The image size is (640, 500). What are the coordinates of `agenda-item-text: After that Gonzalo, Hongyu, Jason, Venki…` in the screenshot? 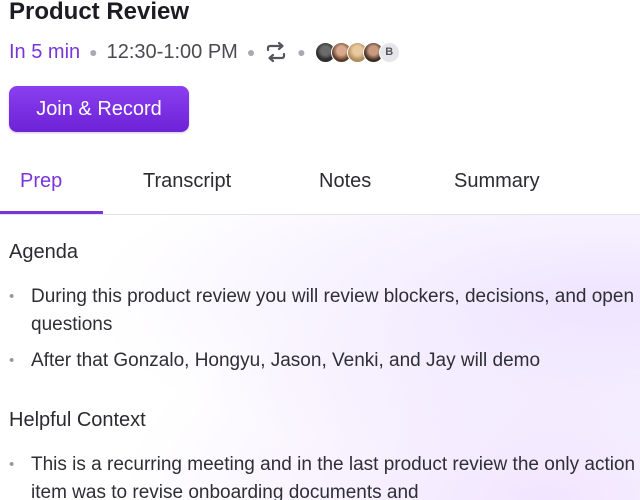 It's located at (286, 360).